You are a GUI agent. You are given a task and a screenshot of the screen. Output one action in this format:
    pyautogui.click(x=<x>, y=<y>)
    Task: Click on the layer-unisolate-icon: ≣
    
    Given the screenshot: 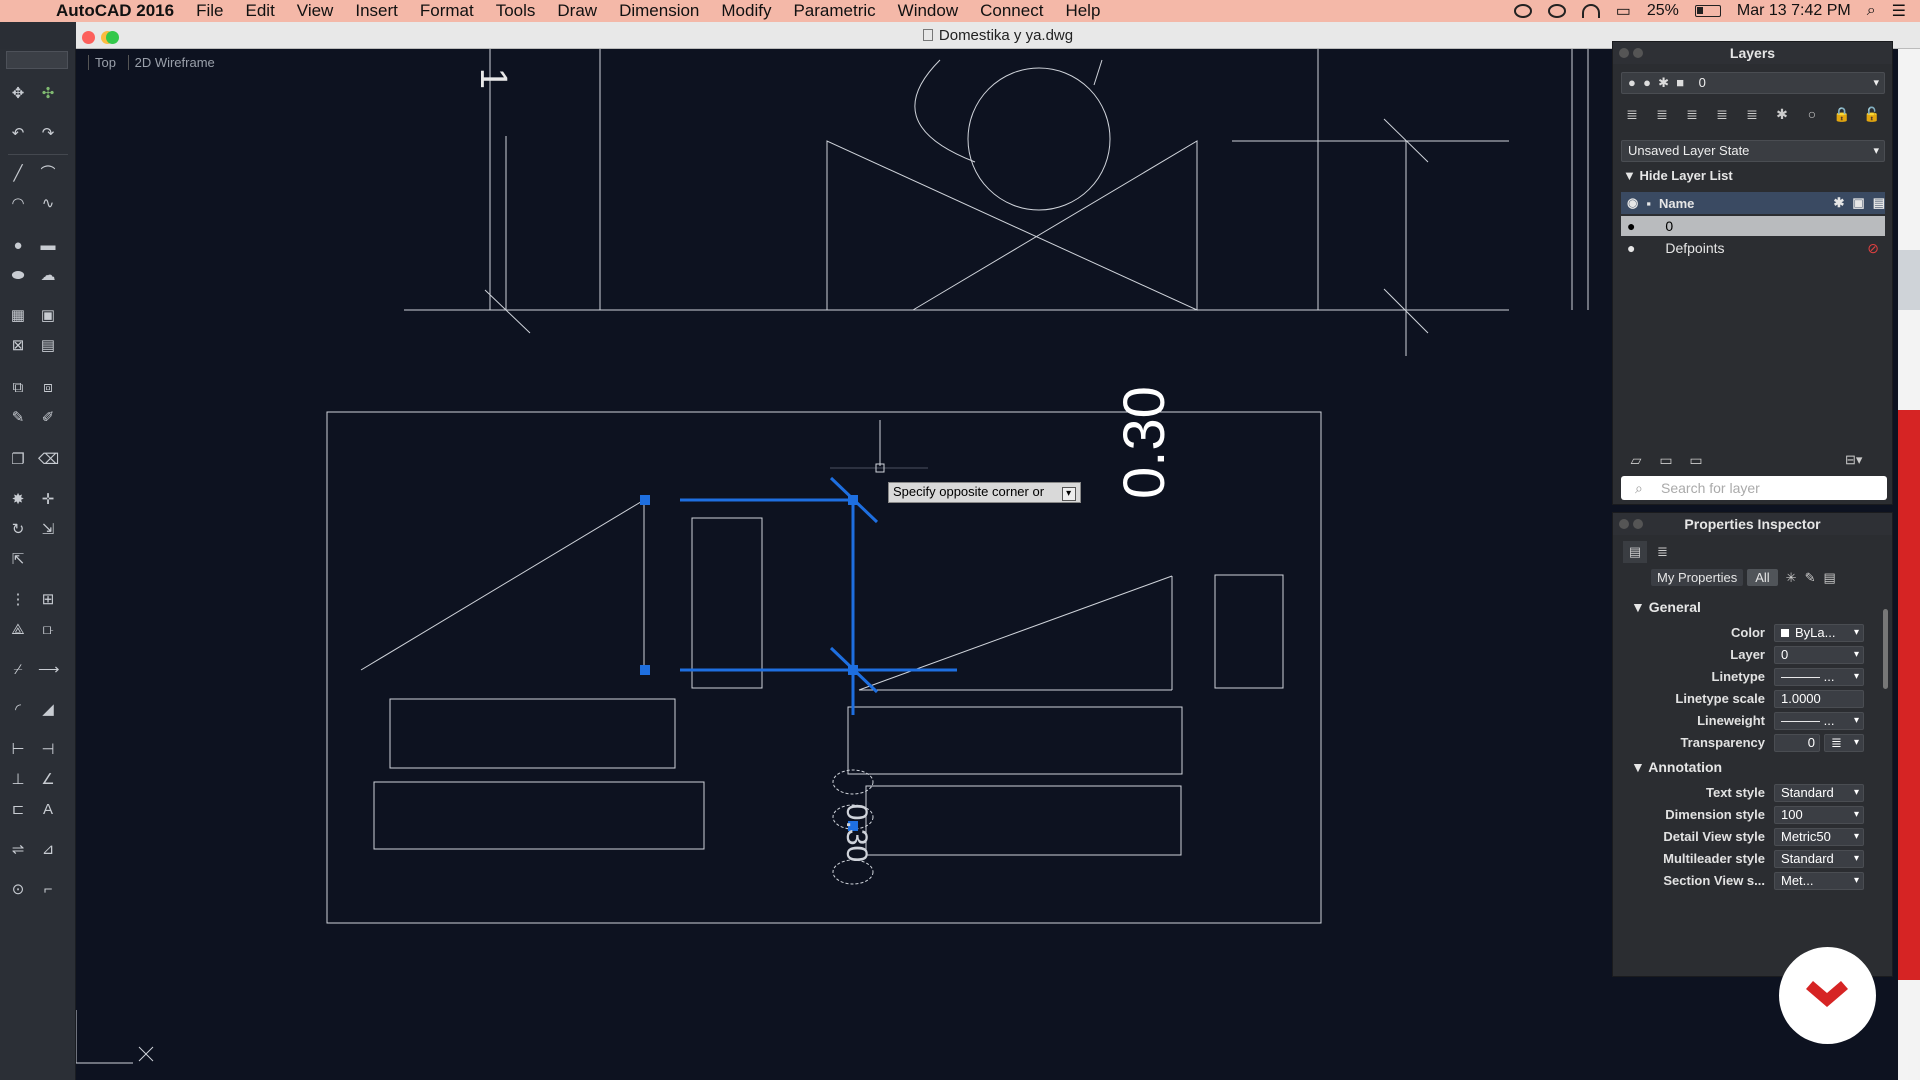 What is the action you would take?
    pyautogui.click(x=1752, y=115)
    